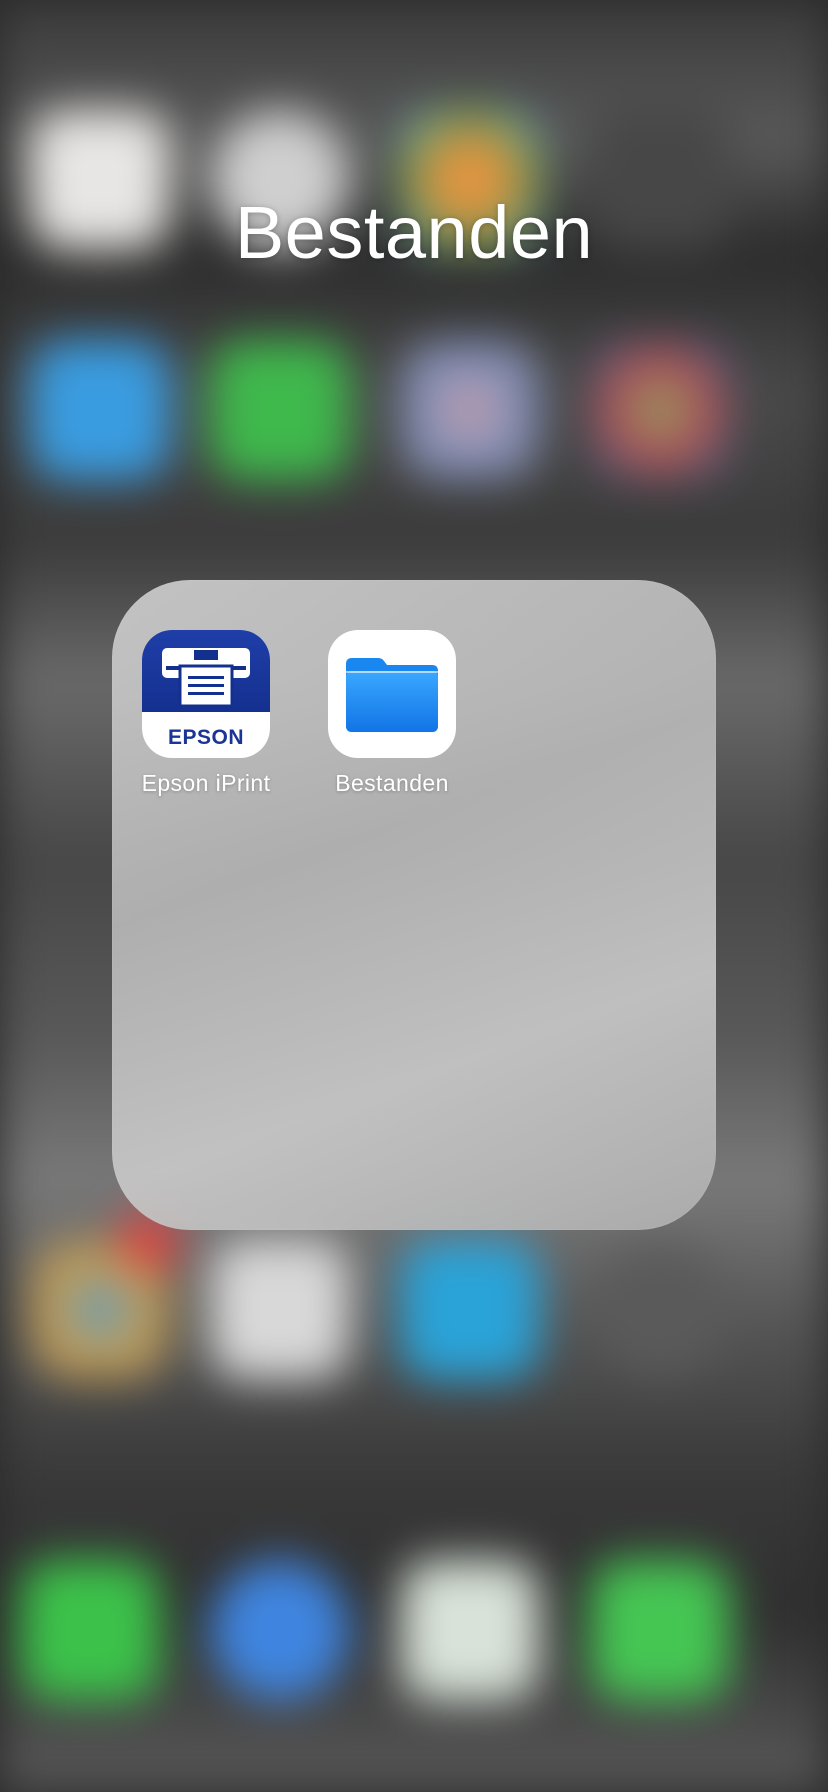 The image size is (828, 1792). What do you see at coordinates (392, 694) in the screenshot?
I see `files-folder-icon` at bounding box center [392, 694].